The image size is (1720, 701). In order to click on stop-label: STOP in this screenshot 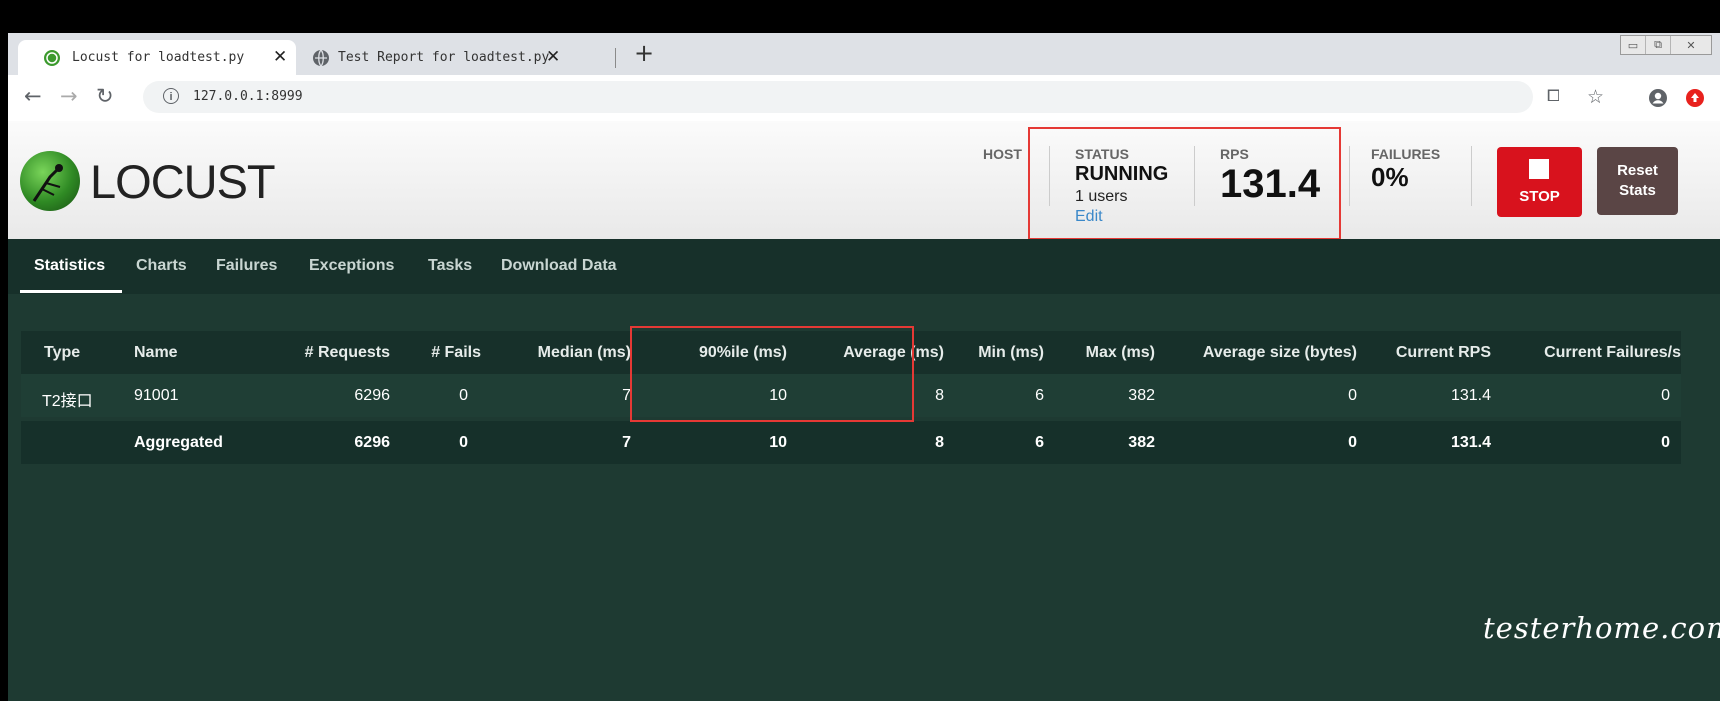, I will do `click(1539, 196)`.